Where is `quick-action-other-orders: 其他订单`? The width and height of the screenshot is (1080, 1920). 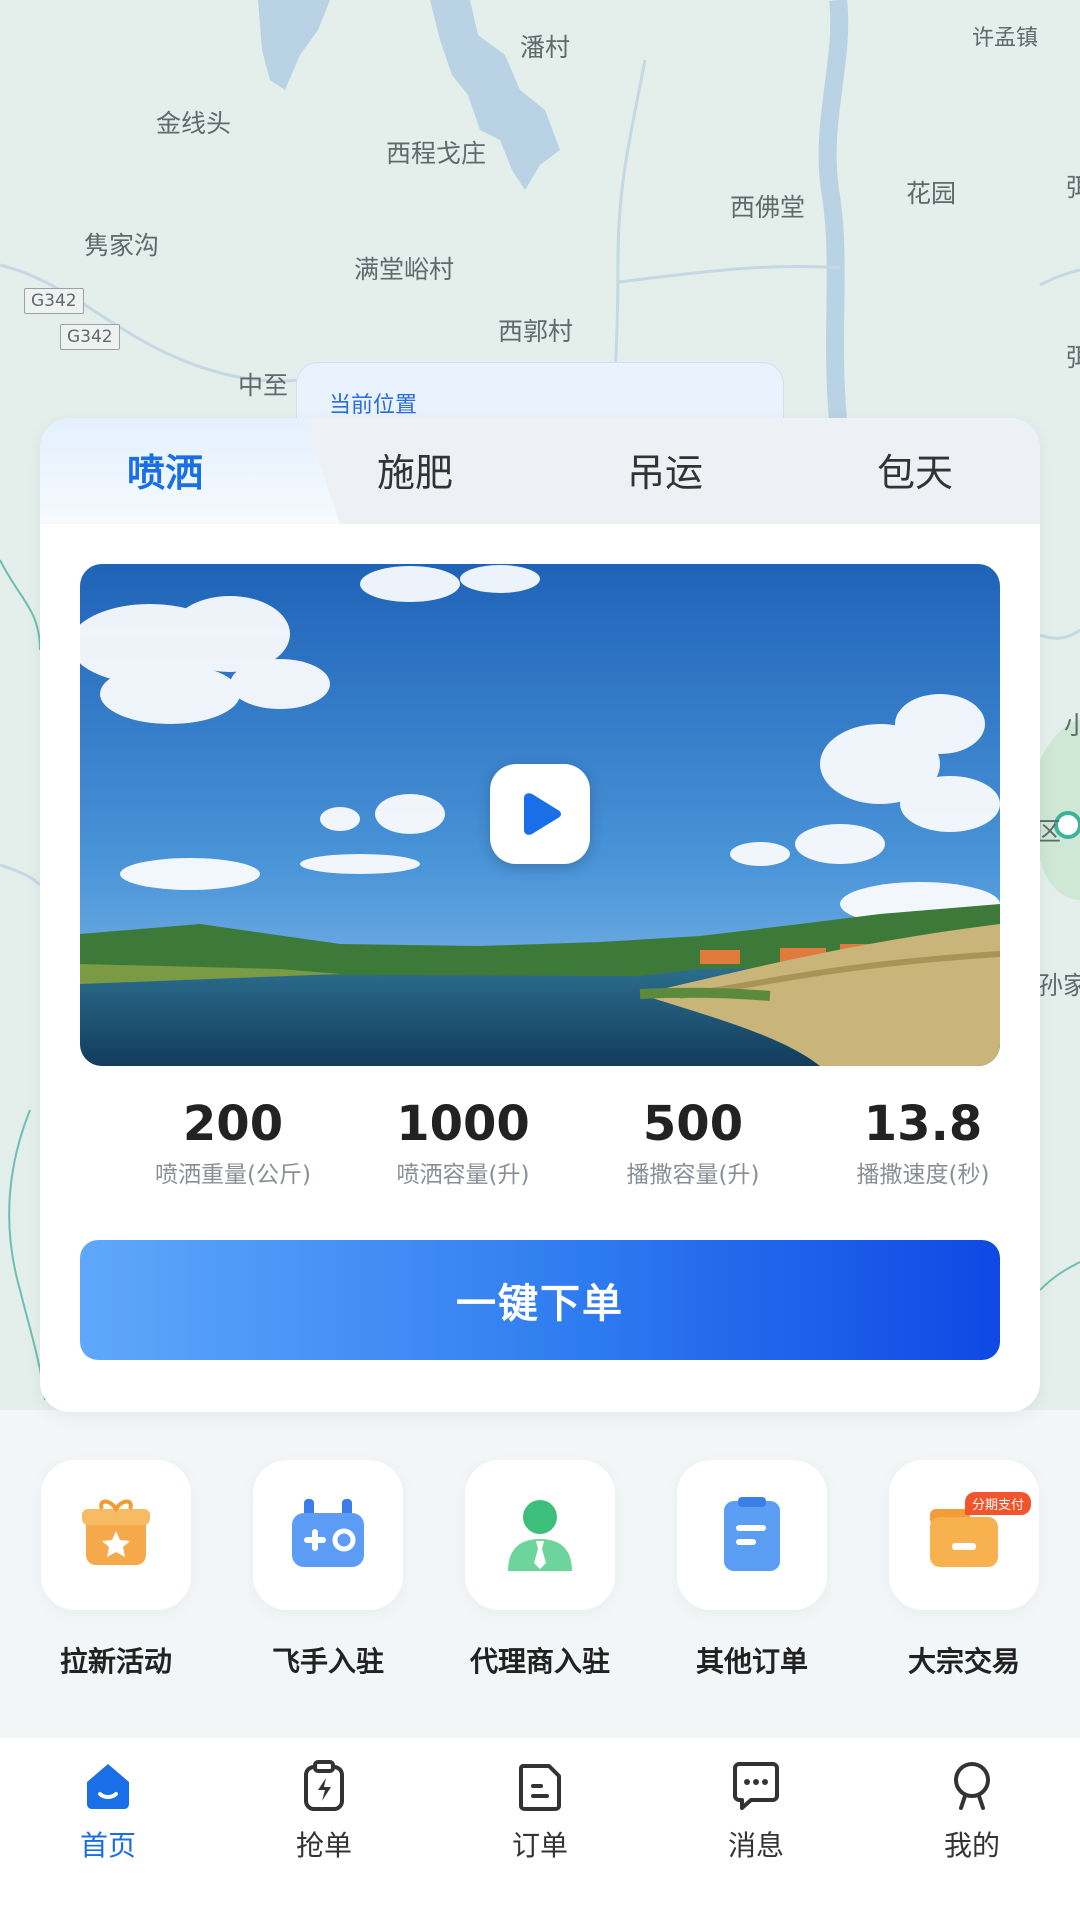
quick-action-other-orders: 其他订单 is located at coordinates (752, 1570).